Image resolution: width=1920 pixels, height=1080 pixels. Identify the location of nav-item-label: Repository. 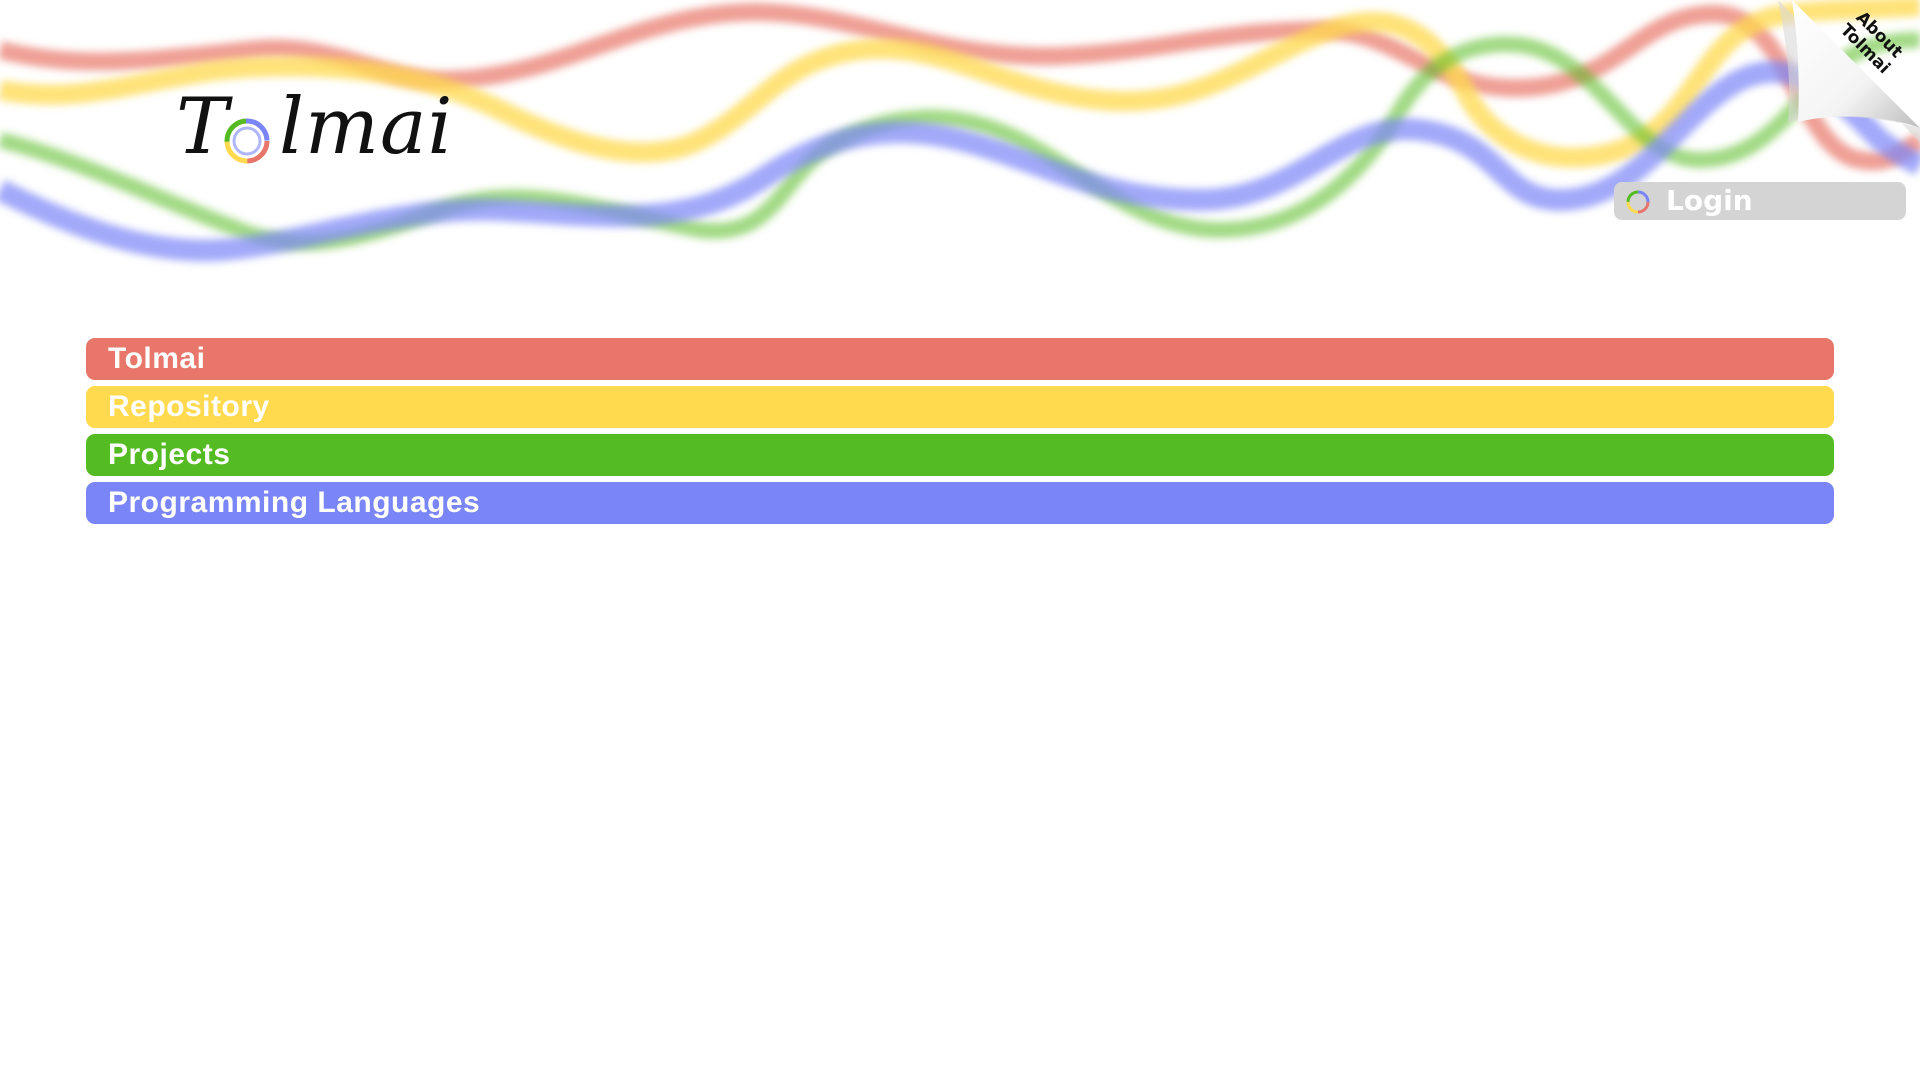
(189, 406).